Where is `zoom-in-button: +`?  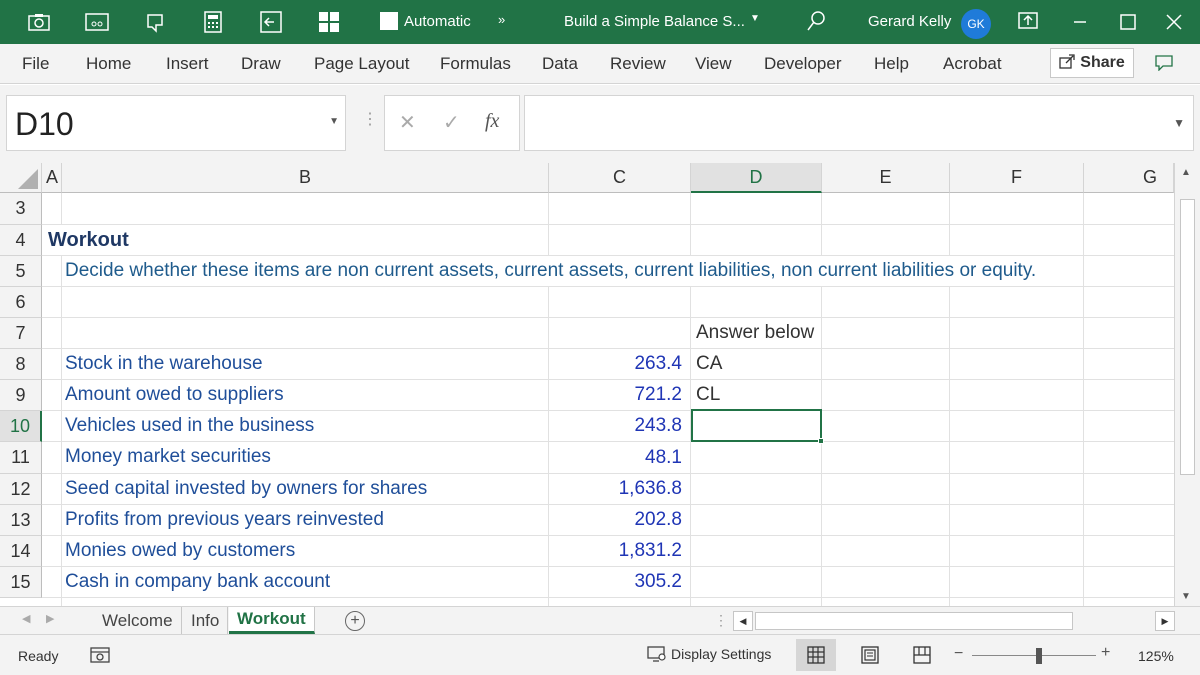 zoom-in-button: + is located at coordinates (1105, 653).